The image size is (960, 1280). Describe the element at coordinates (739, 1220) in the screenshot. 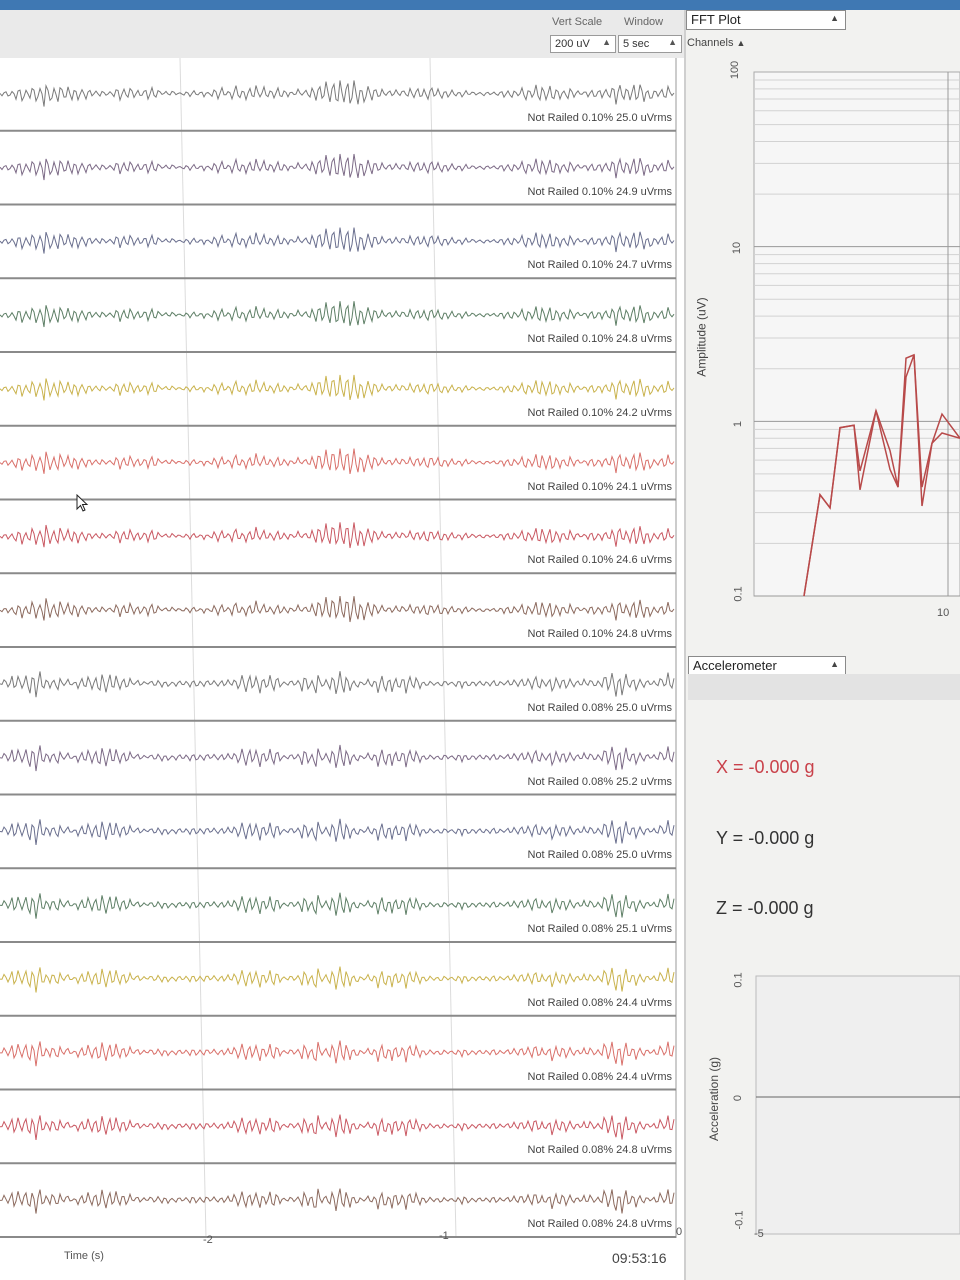

I see `acc-y-tick-minus-0-1: -0.1` at that location.